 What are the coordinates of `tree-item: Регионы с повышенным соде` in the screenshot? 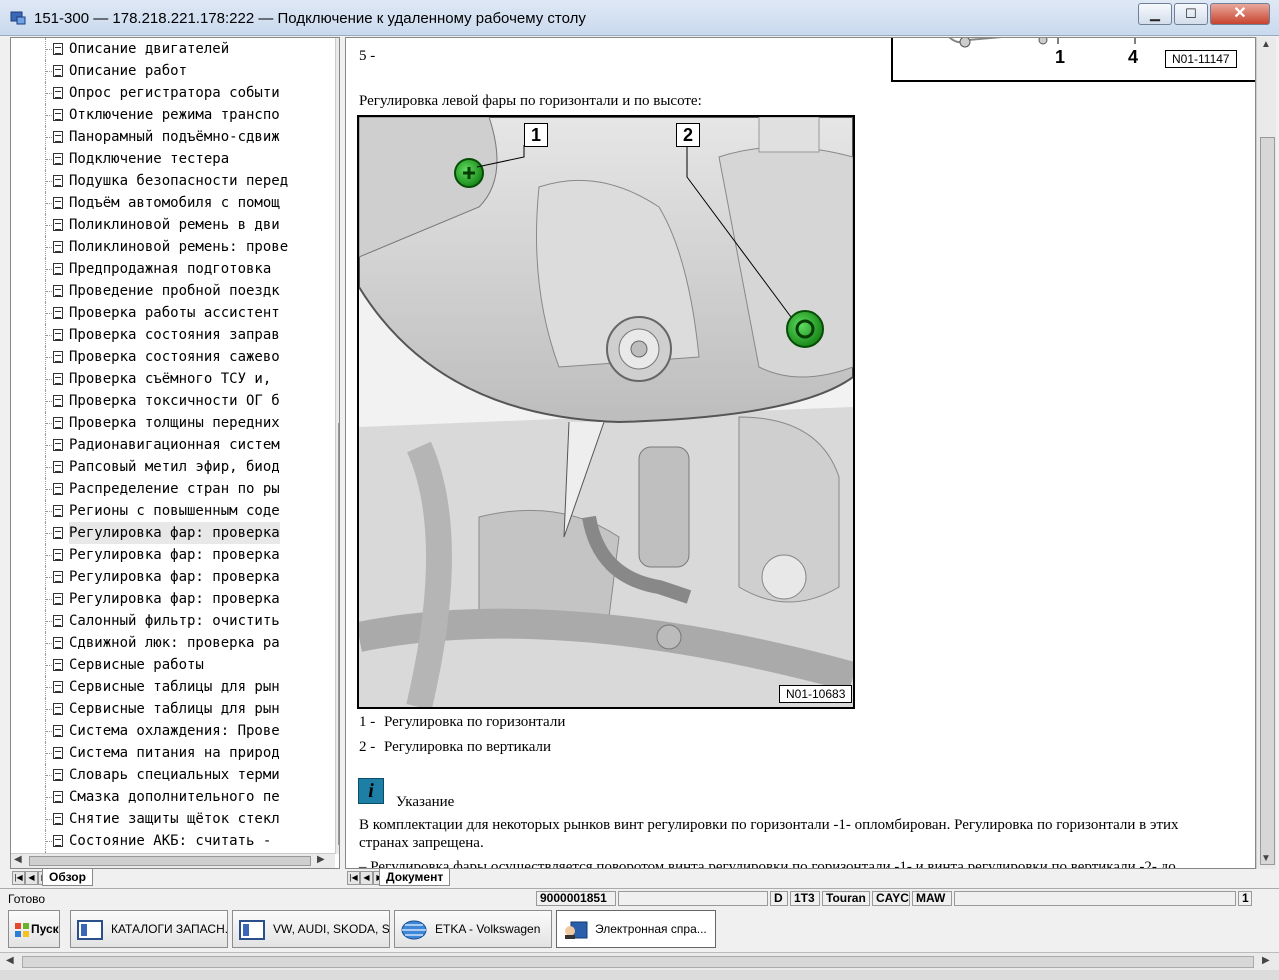 It's located at (175, 511).